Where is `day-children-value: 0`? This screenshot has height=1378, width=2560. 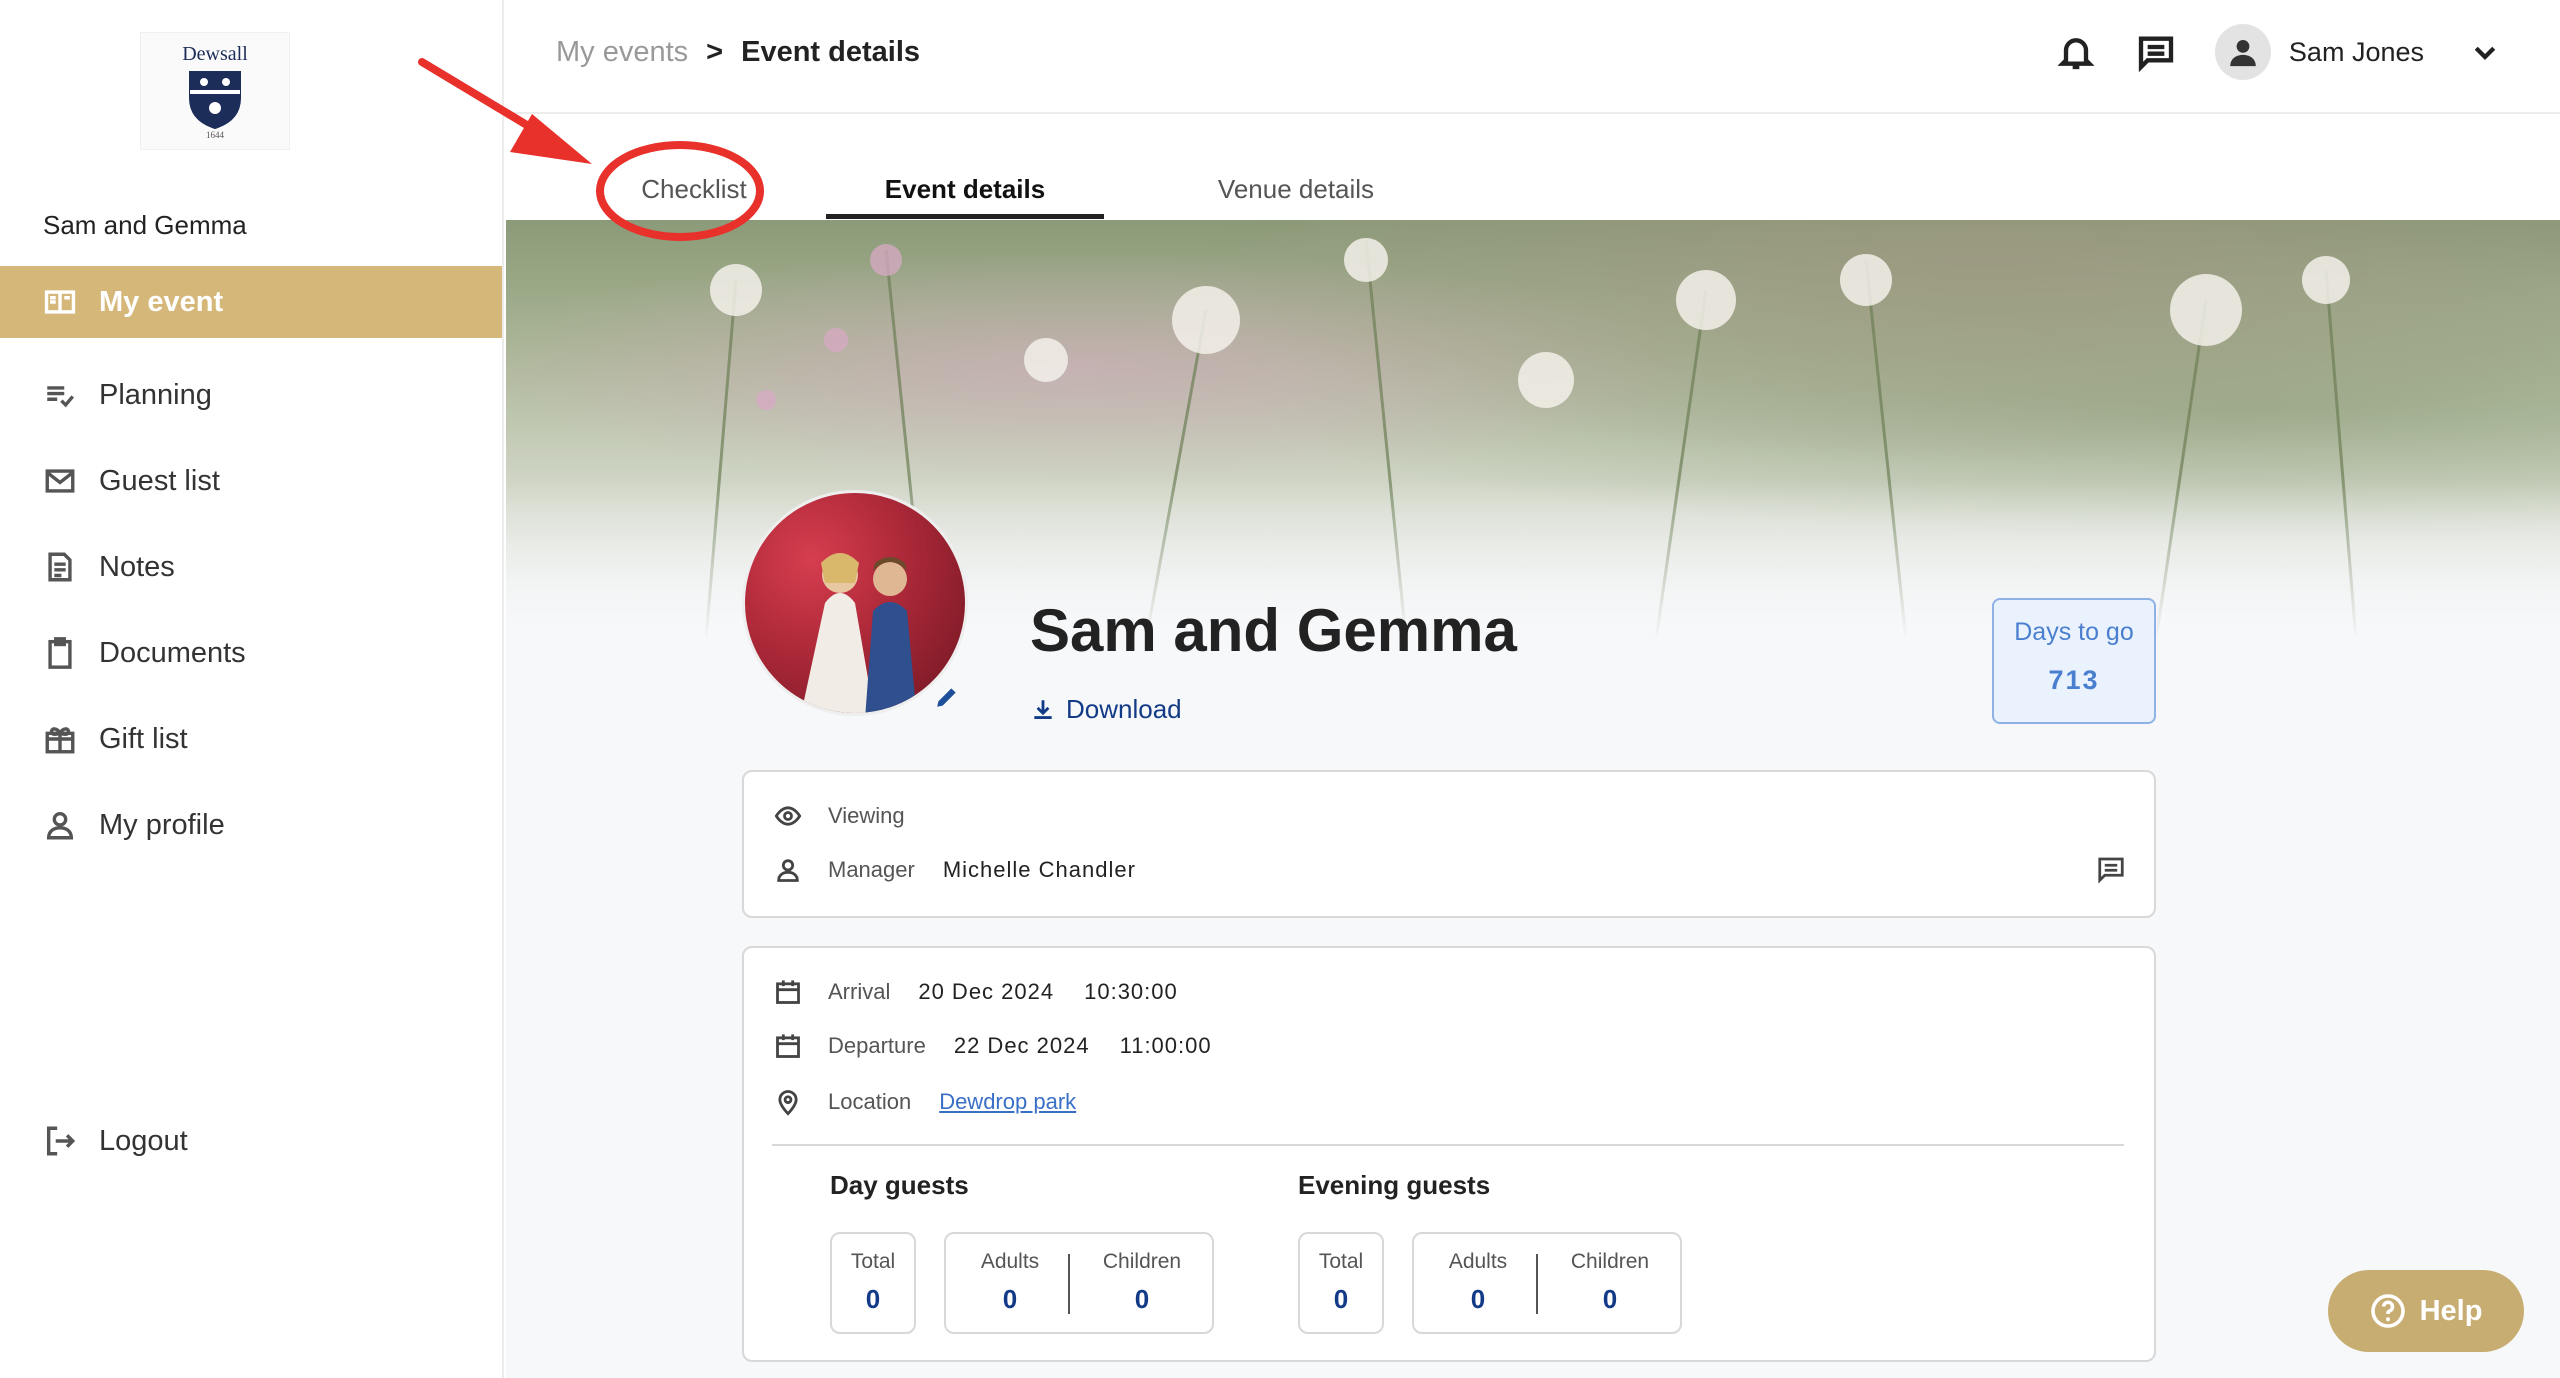 day-children-value: 0 is located at coordinates (1142, 1299).